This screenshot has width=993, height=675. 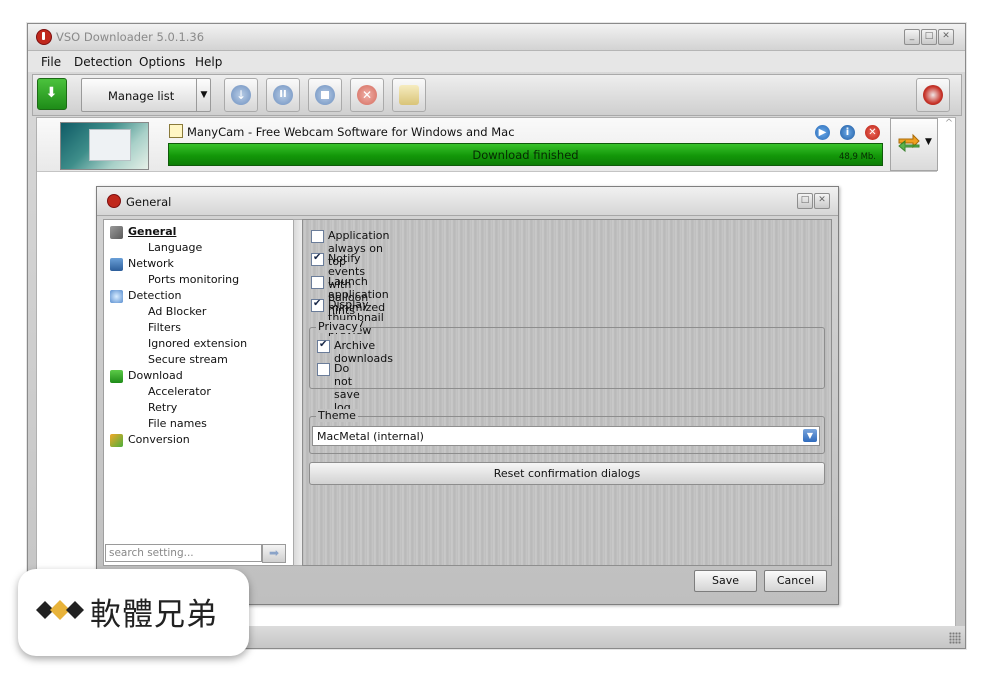 What do you see at coordinates (176, 131) in the screenshot?
I see `file-edit-icon` at bounding box center [176, 131].